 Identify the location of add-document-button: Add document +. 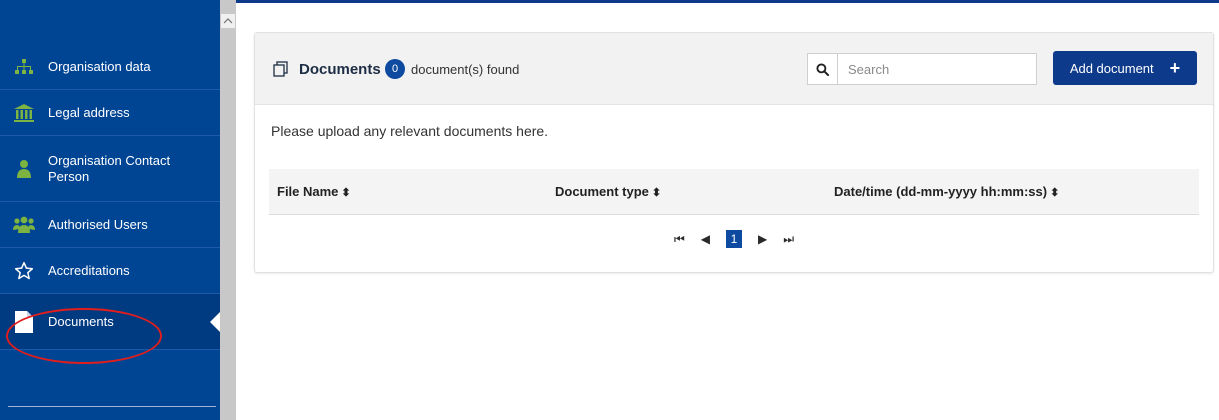
(1125, 68).